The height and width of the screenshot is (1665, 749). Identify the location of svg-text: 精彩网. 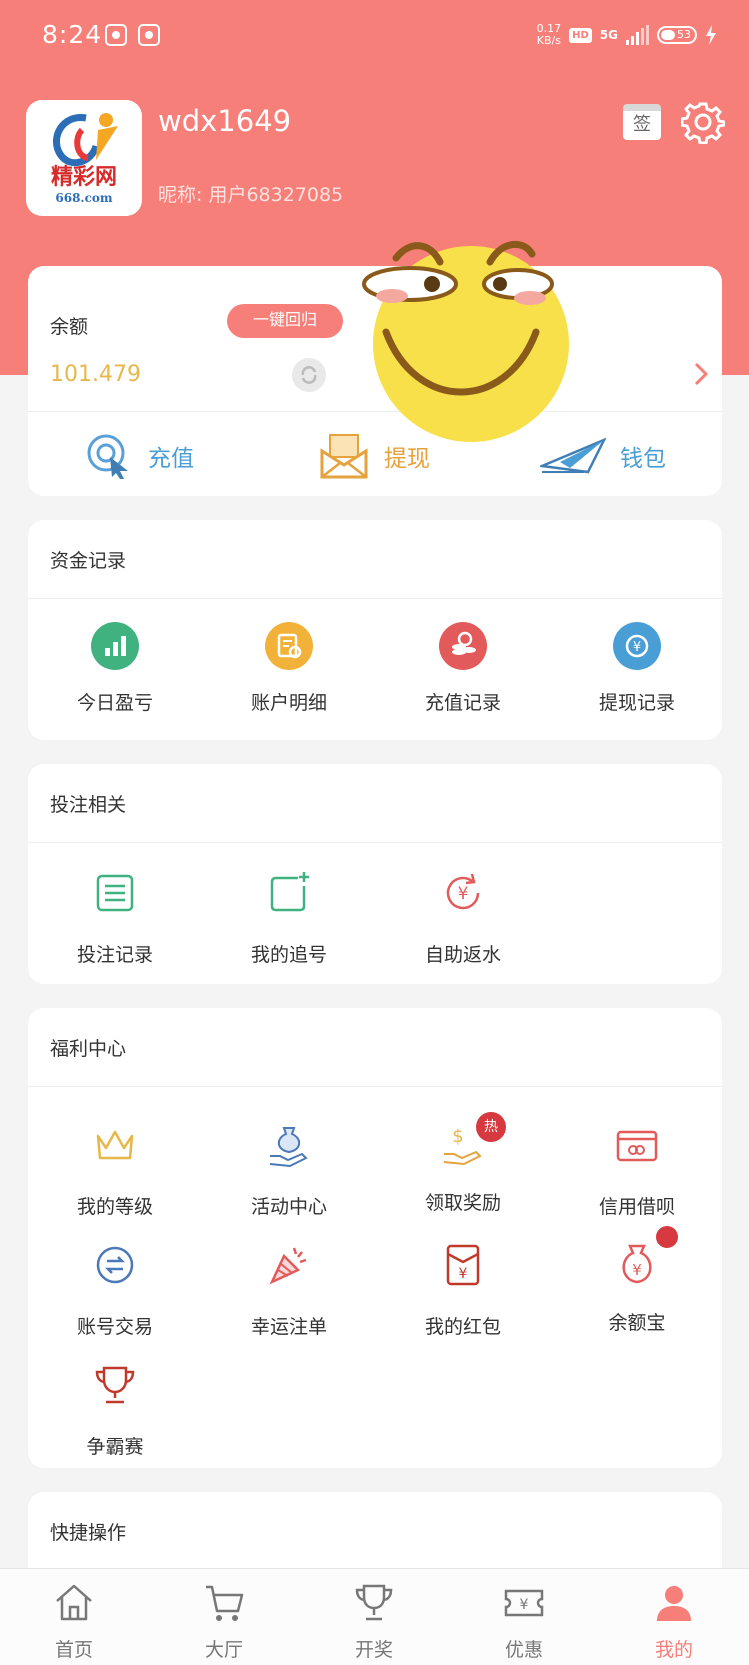
(84, 177).